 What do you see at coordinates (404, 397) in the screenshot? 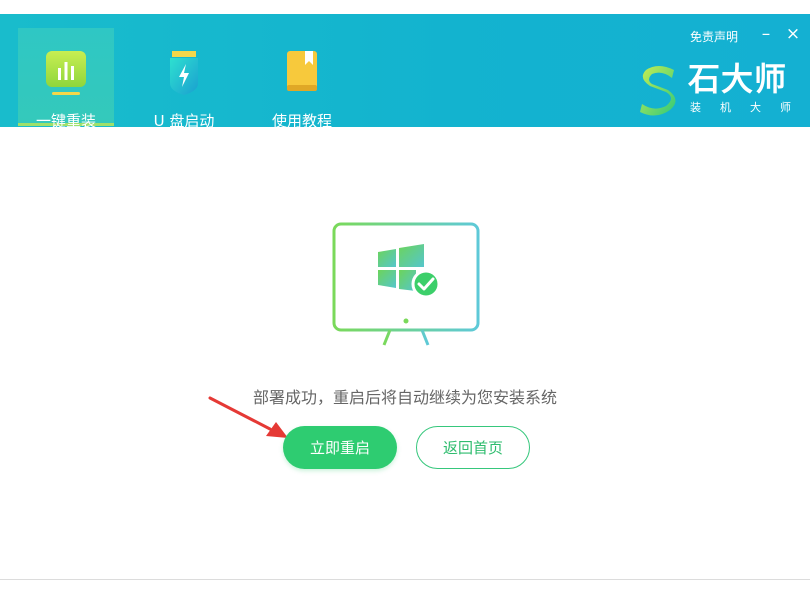
I see `deploy-success-message: 部署成功，重启后将自动继续为您安装系统` at bounding box center [404, 397].